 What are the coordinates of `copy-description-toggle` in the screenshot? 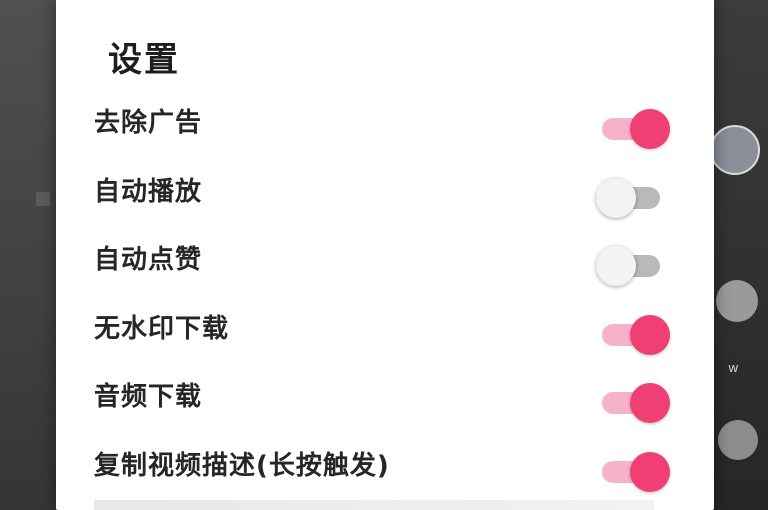 It's located at (634, 472).